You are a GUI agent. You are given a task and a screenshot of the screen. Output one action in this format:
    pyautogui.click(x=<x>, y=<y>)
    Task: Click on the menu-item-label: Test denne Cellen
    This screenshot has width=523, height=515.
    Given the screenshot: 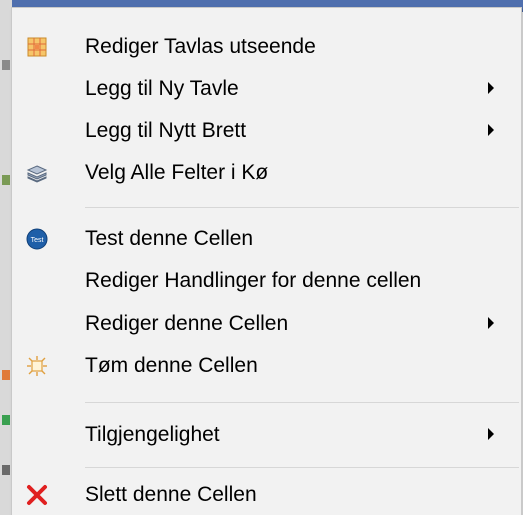 What is the action you would take?
    pyautogui.click(x=169, y=238)
    